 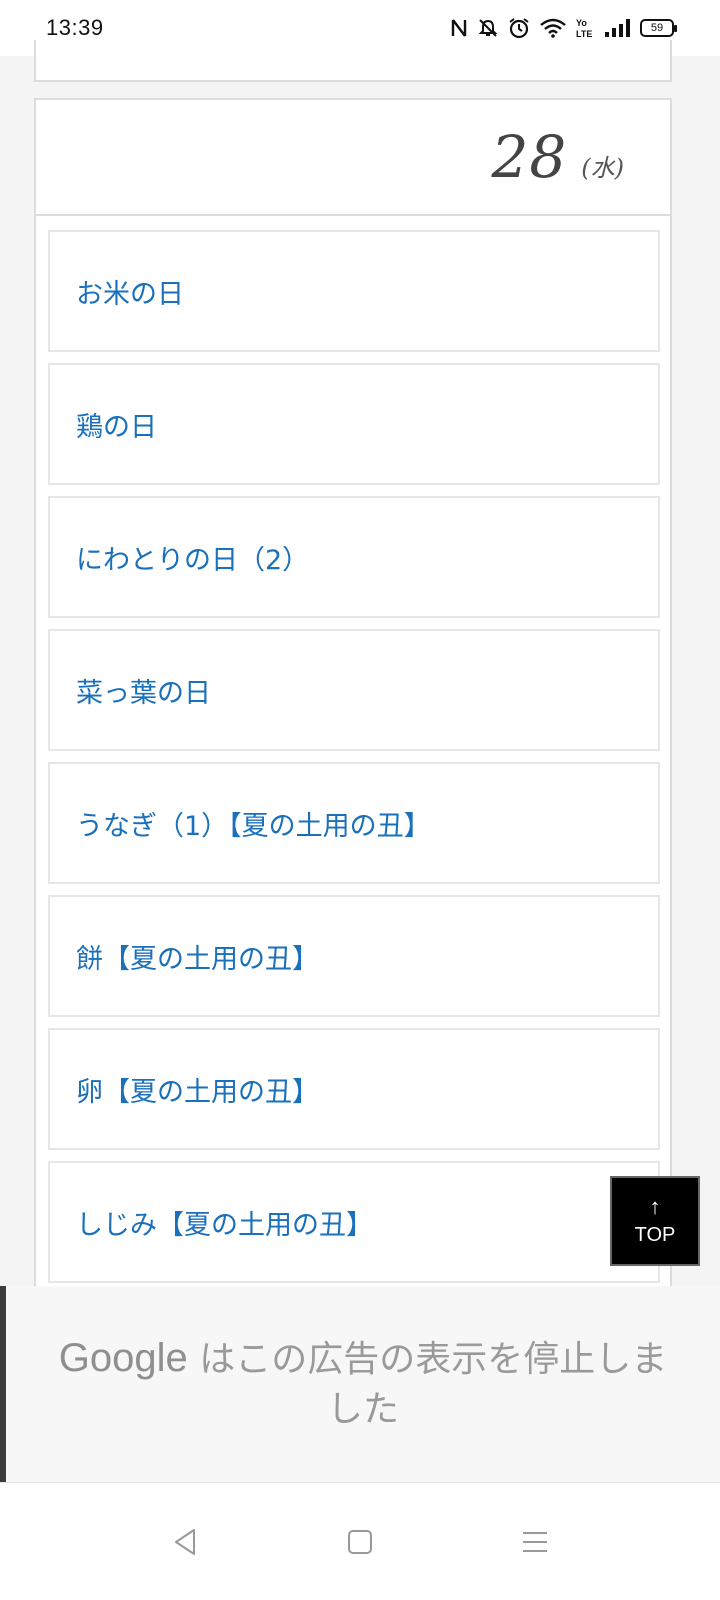 What do you see at coordinates (553, 28) in the screenshot?
I see `wifi-icon` at bounding box center [553, 28].